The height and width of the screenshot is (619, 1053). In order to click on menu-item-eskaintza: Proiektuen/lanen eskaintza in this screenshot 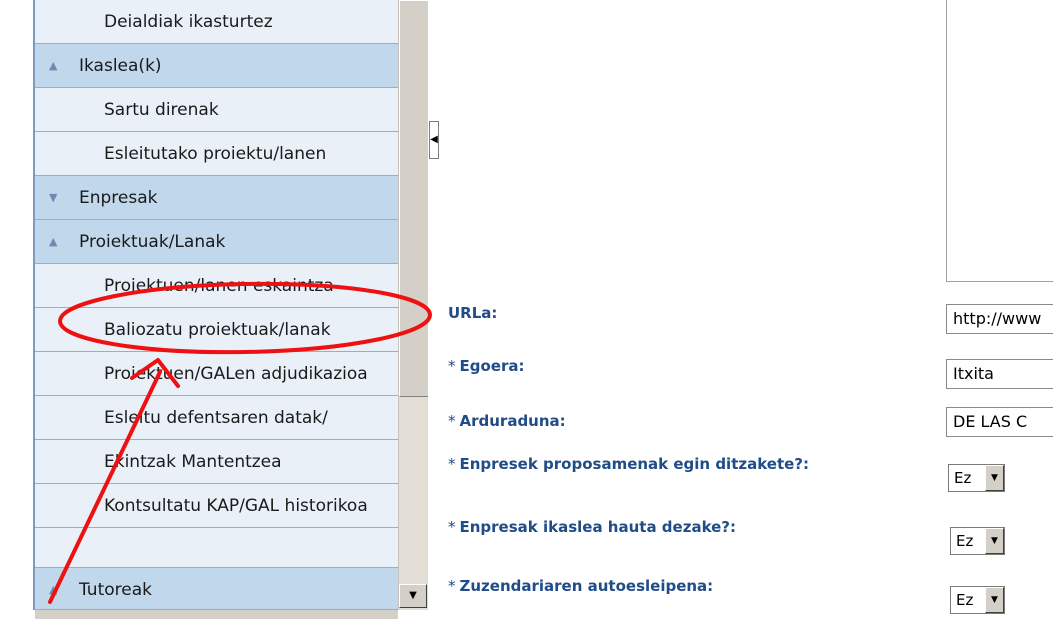, I will do `click(216, 286)`.